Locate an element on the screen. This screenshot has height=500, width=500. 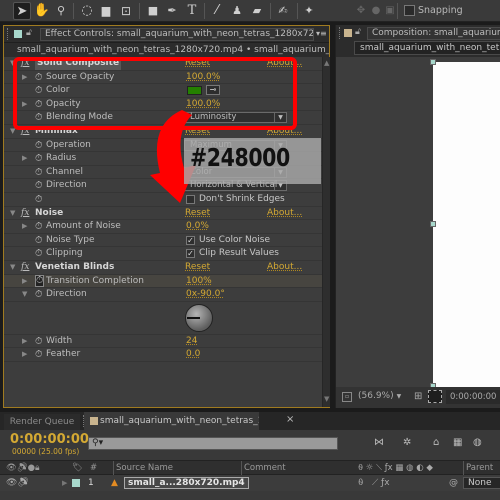
layer-switch-icons: ⍬ ⟋ ƒx is located at coordinates (374, 483).